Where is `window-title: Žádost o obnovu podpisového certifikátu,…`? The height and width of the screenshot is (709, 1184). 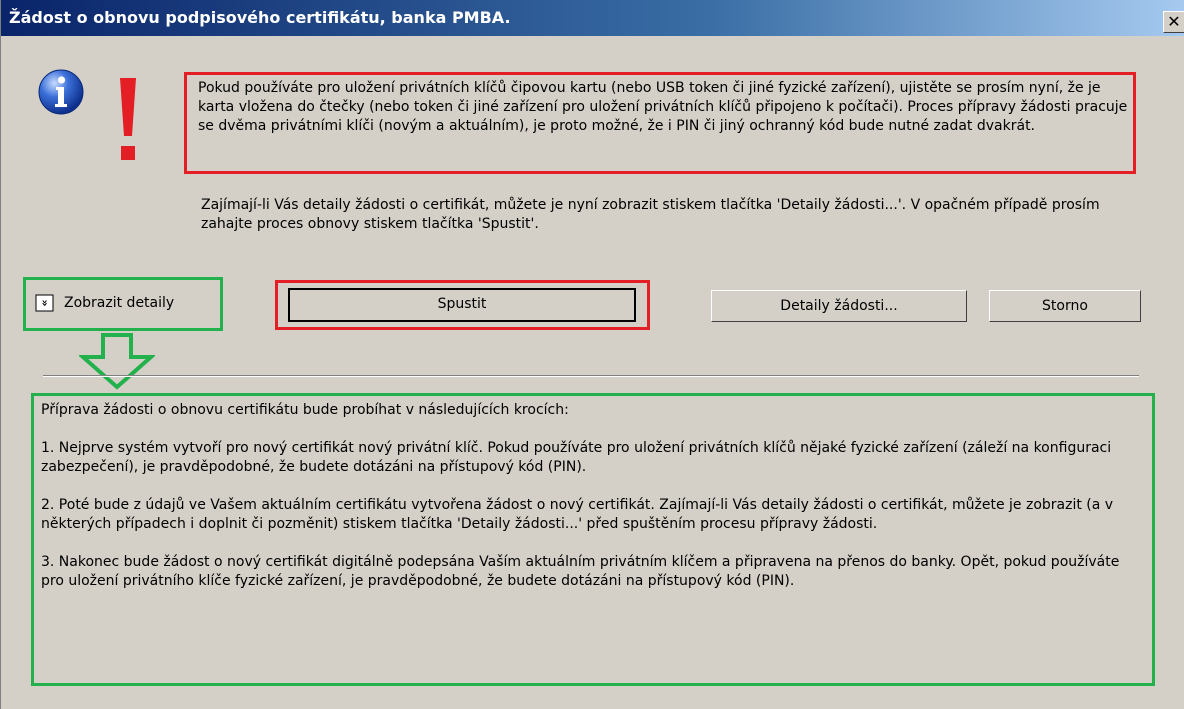 window-title: Žádost o obnovu podpisového certifikátu,… is located at coordinates (260, 17).